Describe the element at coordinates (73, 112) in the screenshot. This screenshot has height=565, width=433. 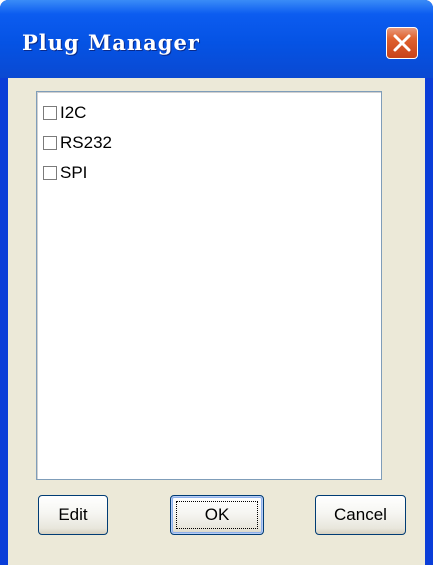
I see `plugin-label-i2c: I2C` at that location.